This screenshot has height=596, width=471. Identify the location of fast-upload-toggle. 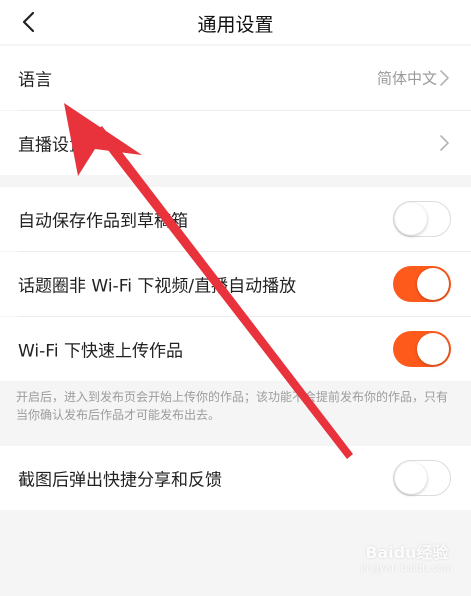
(422, 349).